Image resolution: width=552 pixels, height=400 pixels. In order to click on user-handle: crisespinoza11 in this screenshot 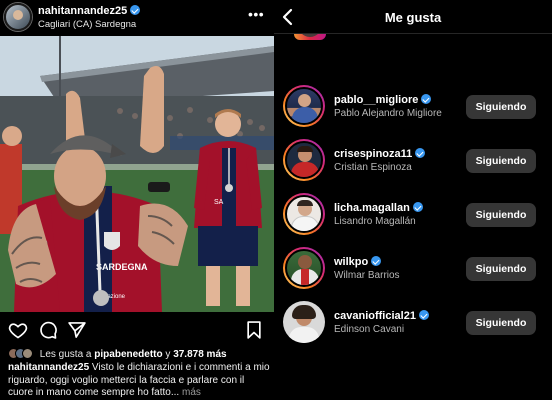, I will do `click(373, 154)`.